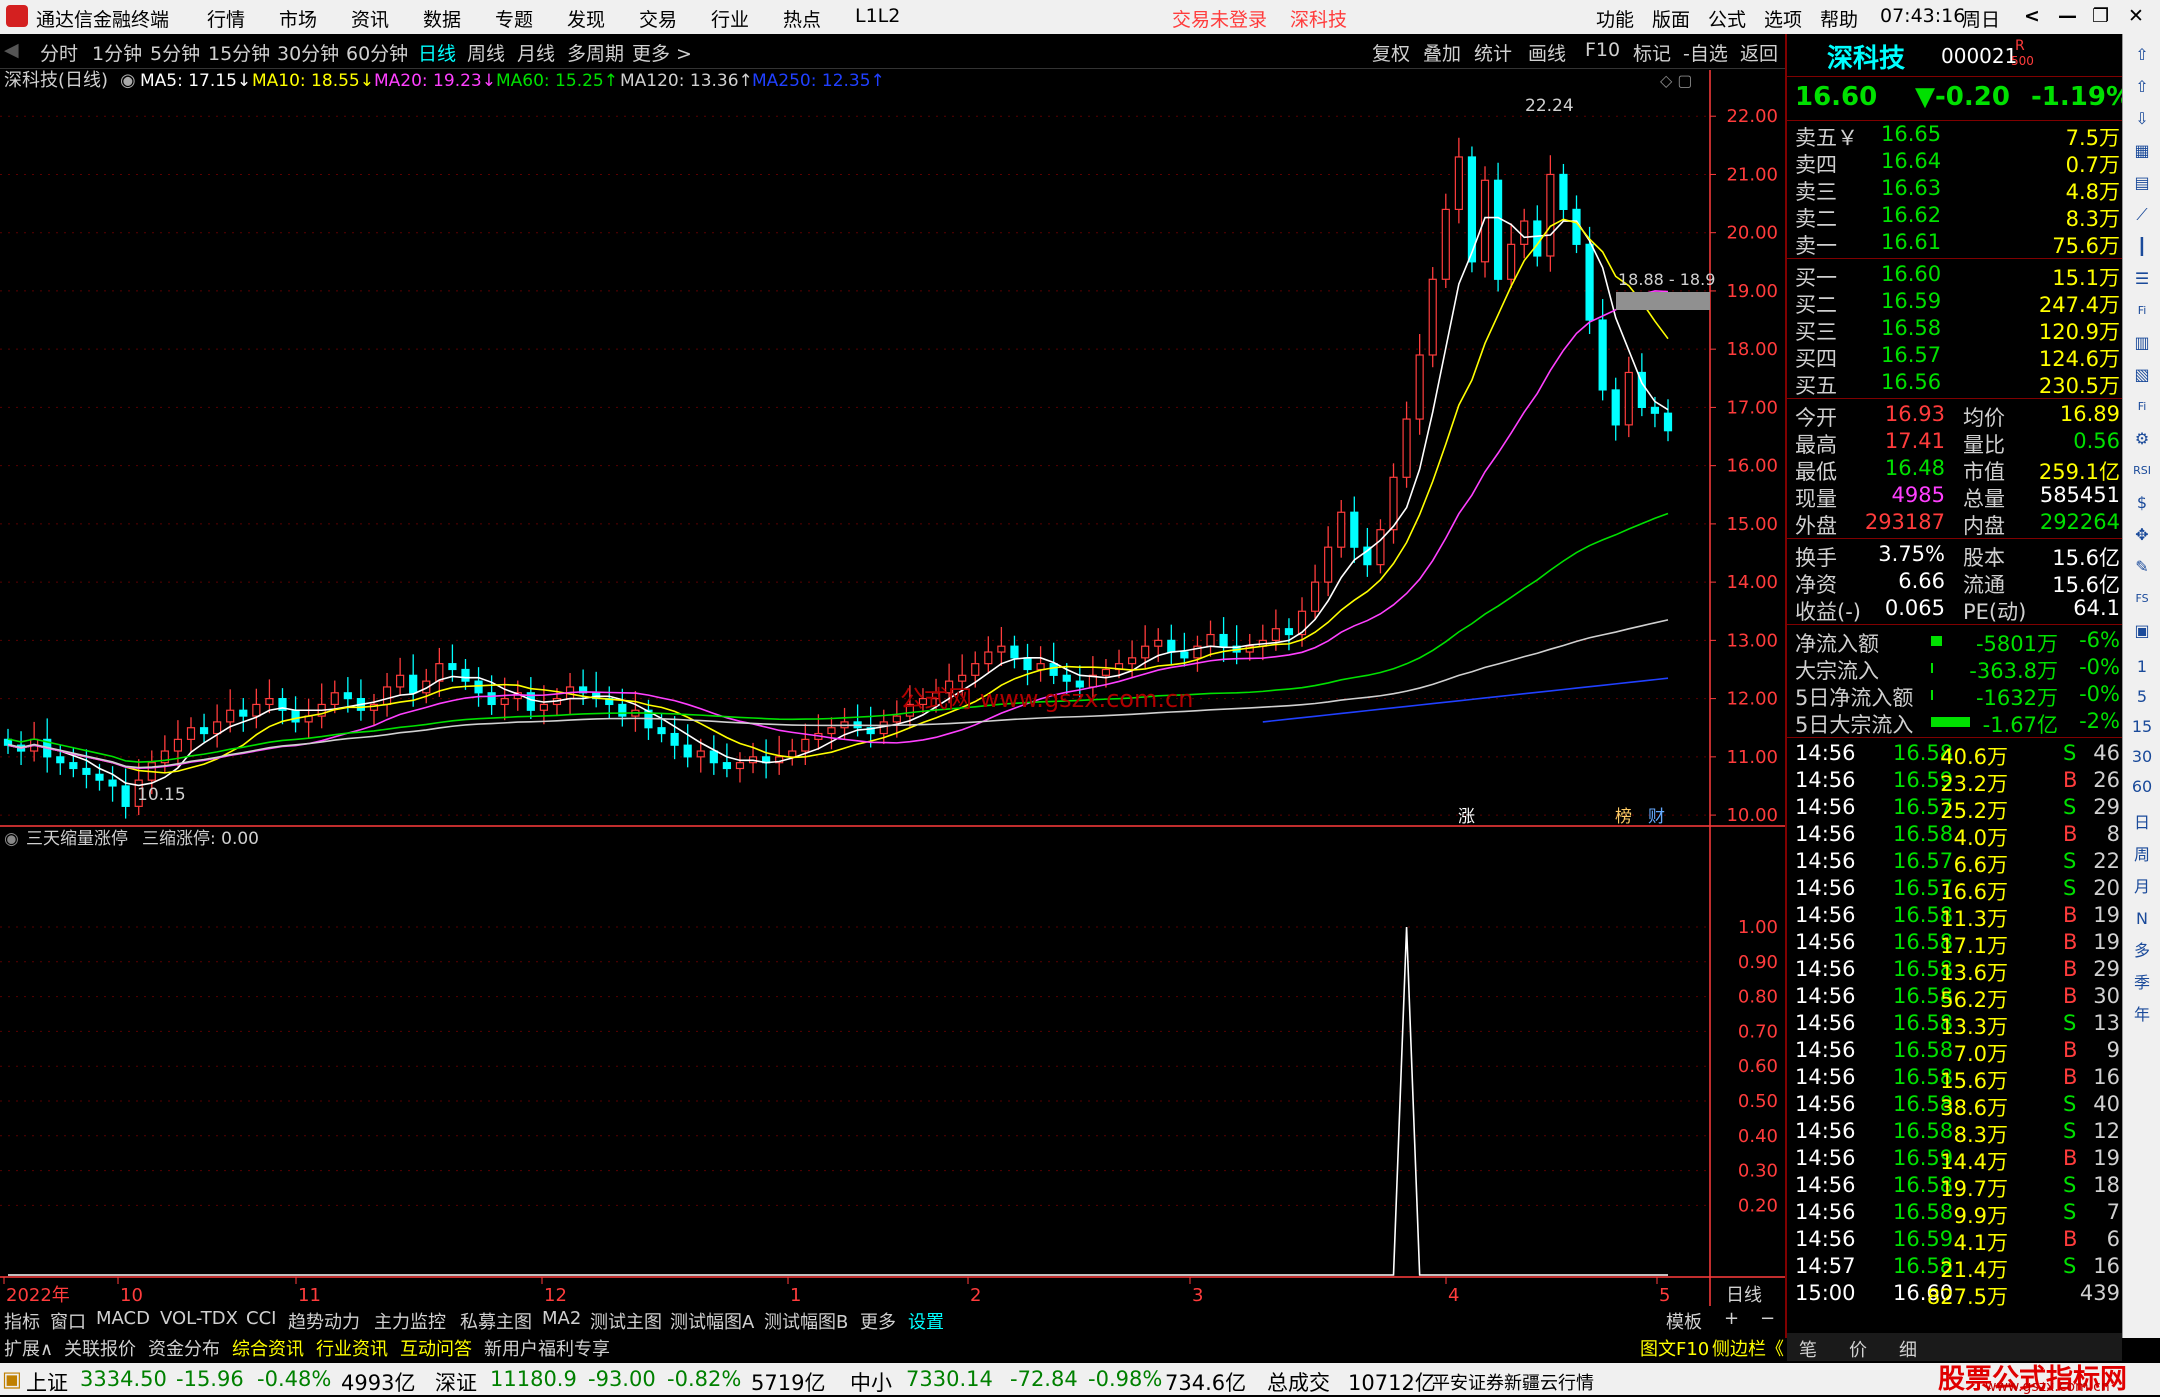  I want to click on bid-row: 买四 16.57 124.6万, so click(1957, 357).